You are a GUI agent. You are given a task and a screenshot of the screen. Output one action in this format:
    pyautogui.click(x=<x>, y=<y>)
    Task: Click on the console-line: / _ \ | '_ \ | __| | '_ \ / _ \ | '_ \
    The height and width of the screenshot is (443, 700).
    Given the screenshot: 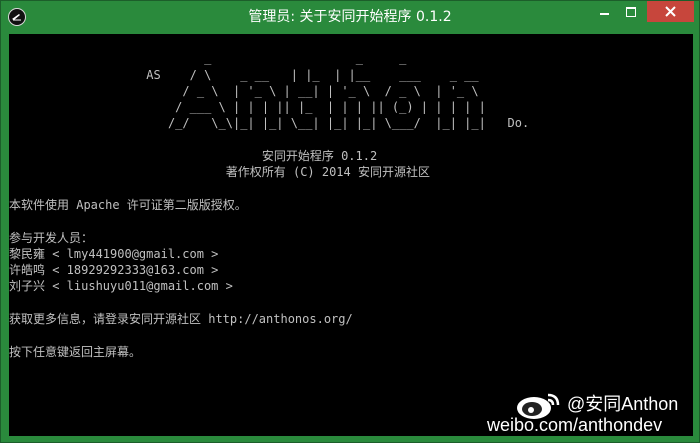 What is the action you would take?
    pyautogui.click(x=244, y=90)
    